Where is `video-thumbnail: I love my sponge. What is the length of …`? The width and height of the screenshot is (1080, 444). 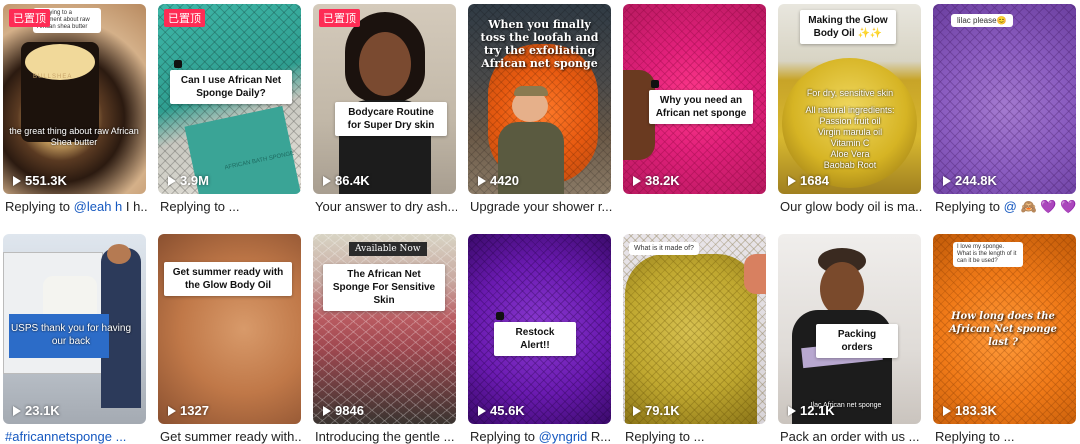 video-thumbnail: I love my sponge. What is the length of … is located at coordinates (1004, 329).